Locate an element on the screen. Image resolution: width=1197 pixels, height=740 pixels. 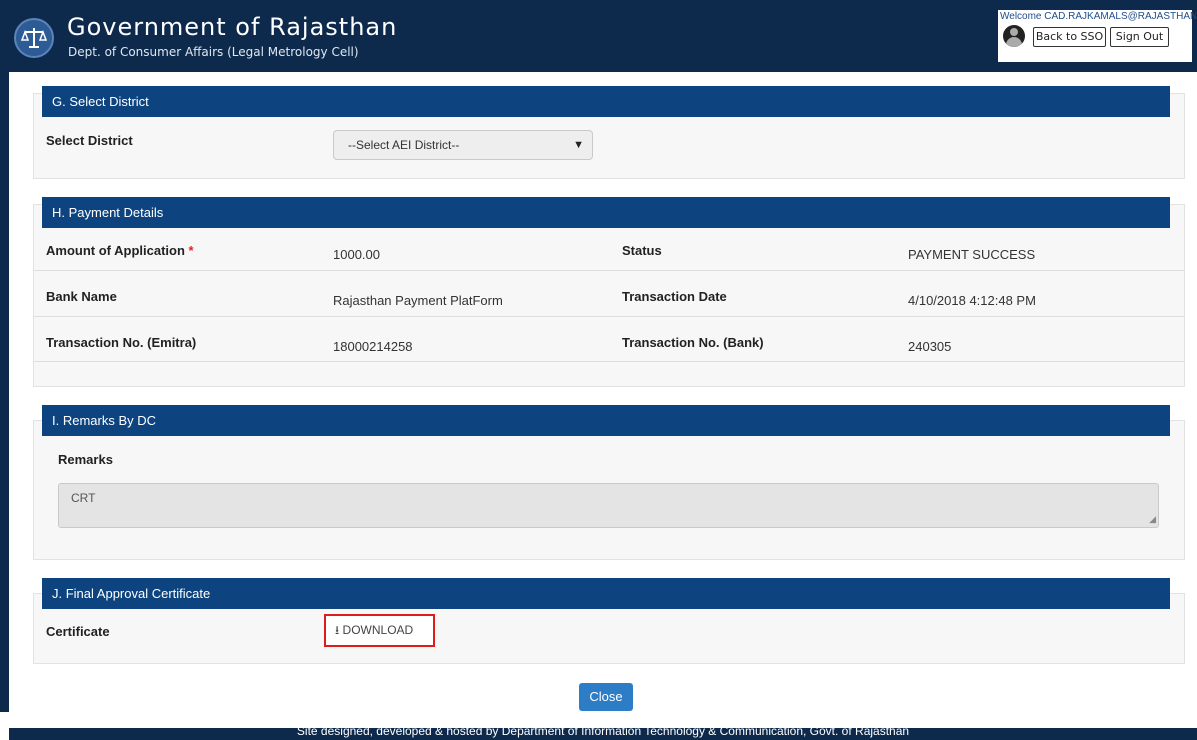
remarks-label: Remarks is located at coordinates (85, 459).